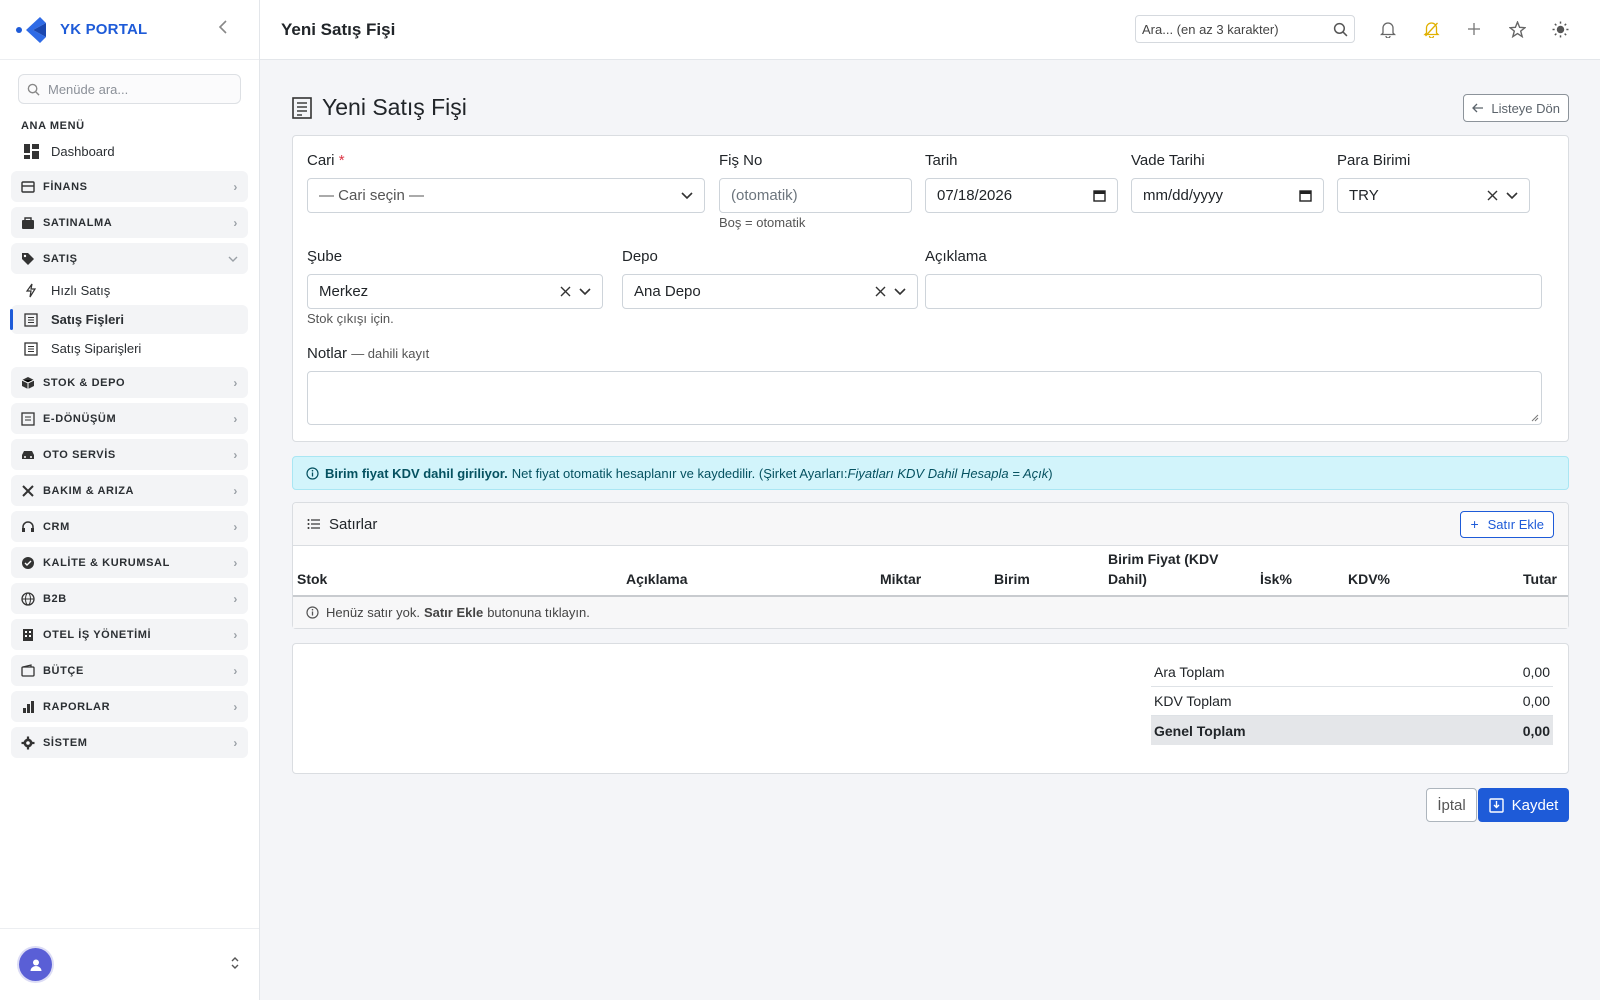  Describe the element at coordinates (341, 160) in the screenshot. I see `required-mark: *` at that location.